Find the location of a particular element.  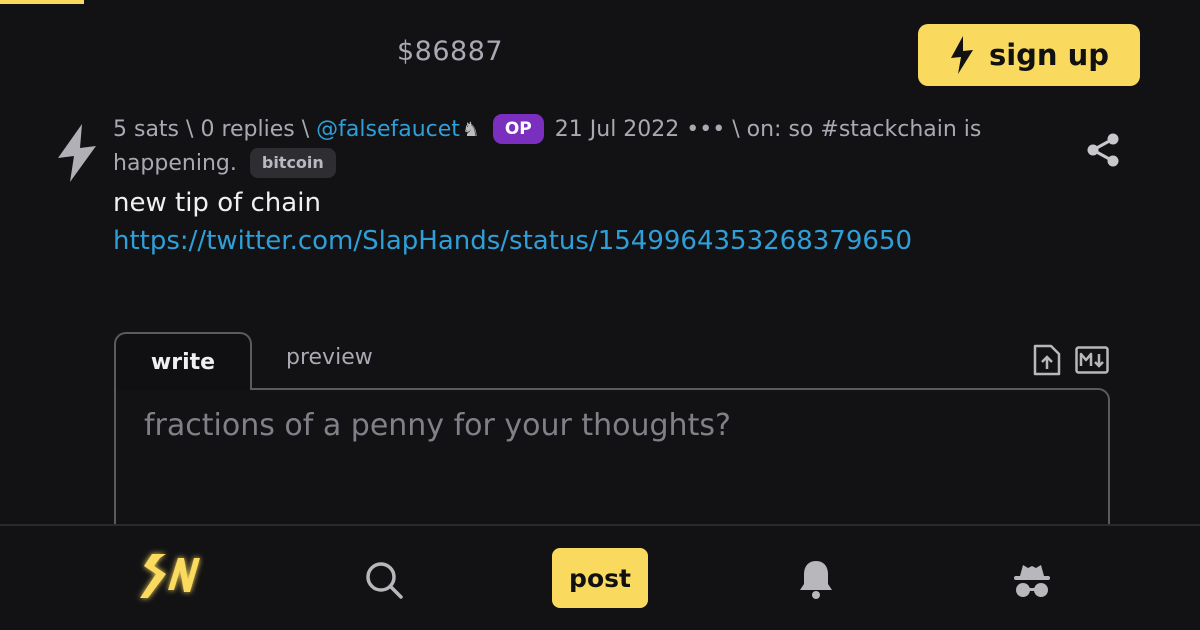

post-date: 21 Jul 2022 is located at coordinates (617, 129).